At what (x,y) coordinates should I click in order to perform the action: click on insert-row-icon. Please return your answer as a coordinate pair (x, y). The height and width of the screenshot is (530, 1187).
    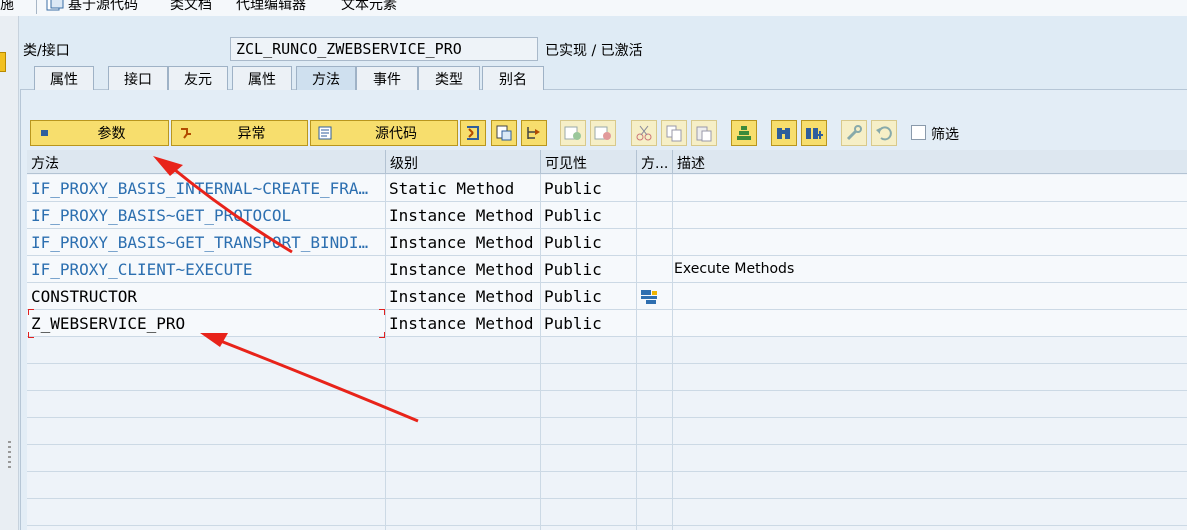
    Looking at the image, I should click on (572, 133).